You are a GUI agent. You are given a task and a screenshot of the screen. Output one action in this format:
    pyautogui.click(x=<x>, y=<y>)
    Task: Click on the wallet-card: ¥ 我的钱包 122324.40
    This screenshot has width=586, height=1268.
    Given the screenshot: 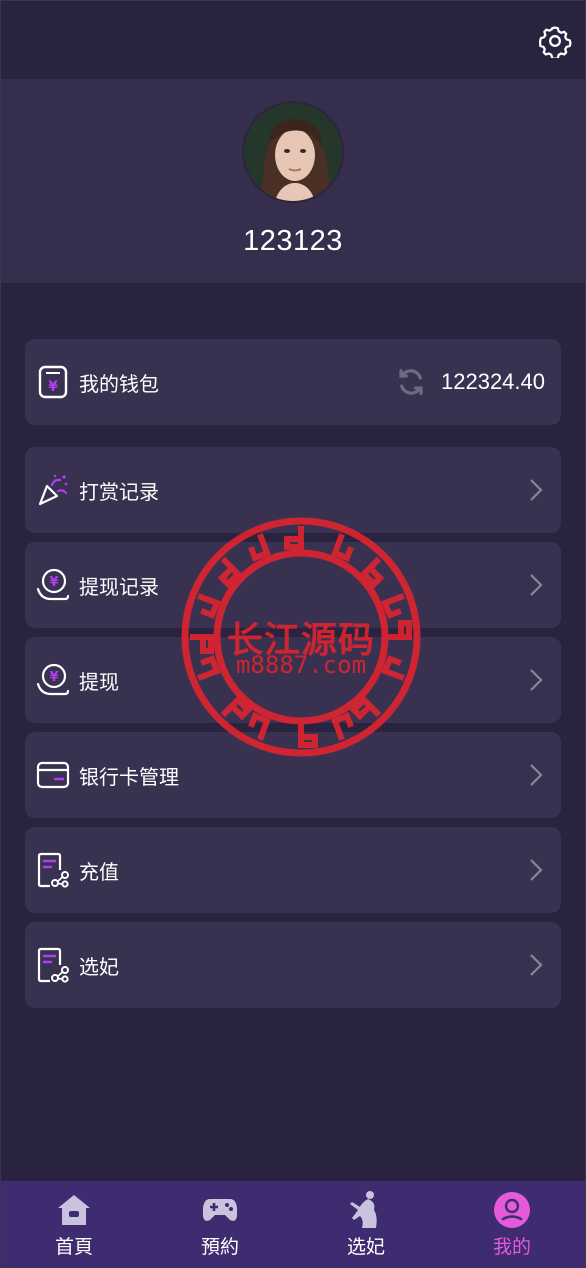 What is the action you would take?
    pyautogui.click(x=293, y=382)
    